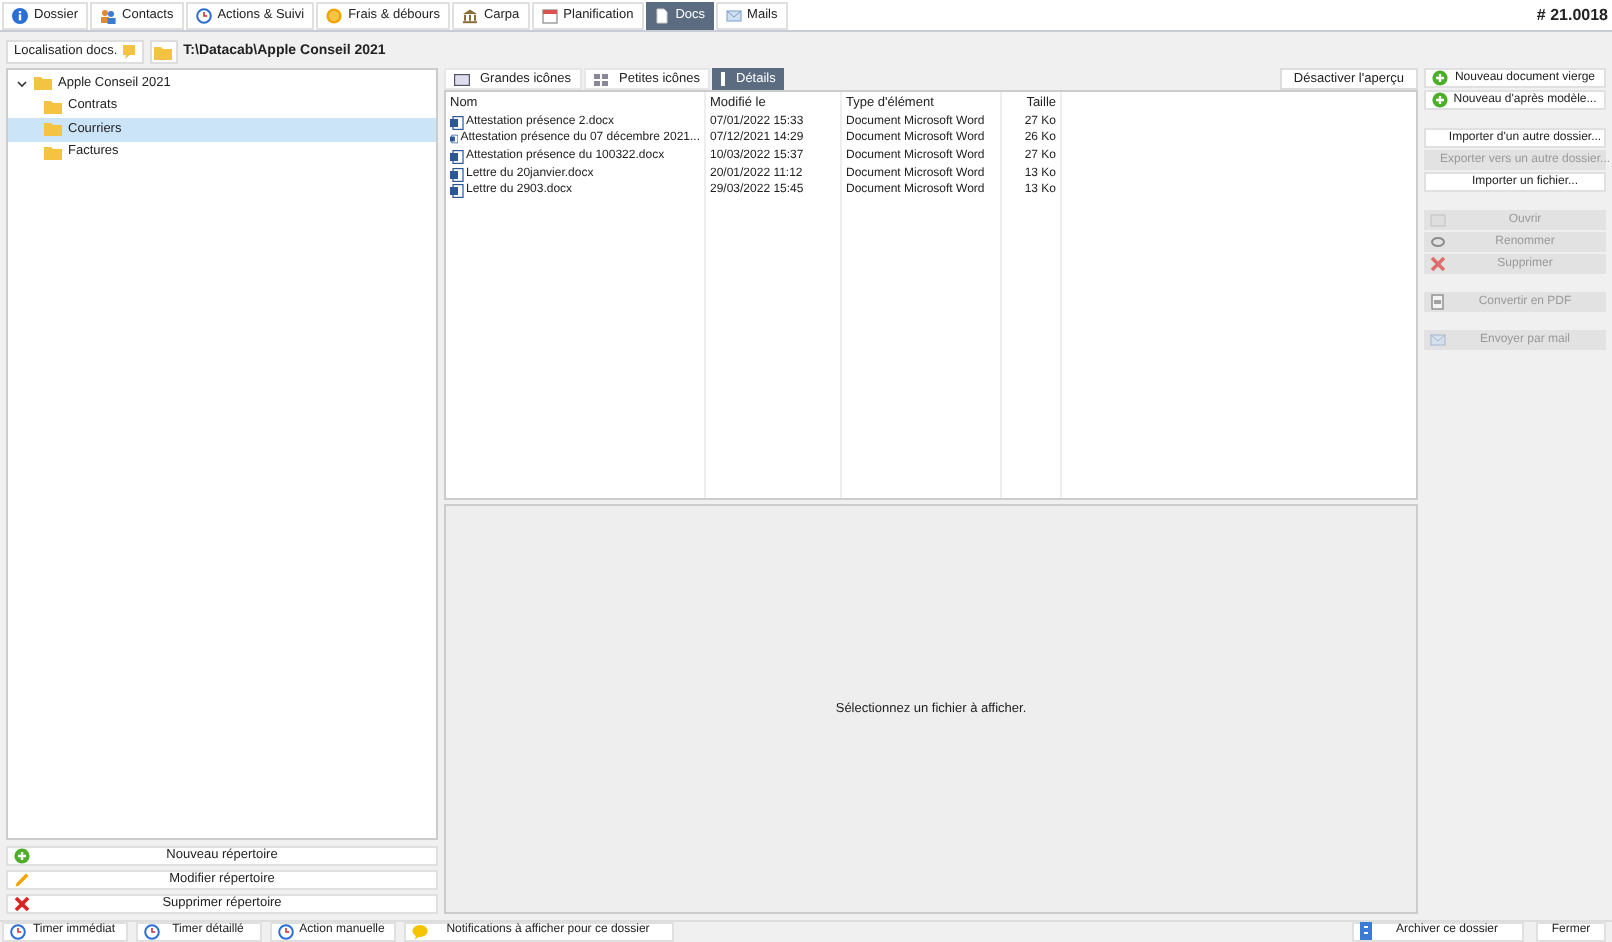 The width and height of the screenshot is (1612, 942). I want to click on bank-icon, so click(469, 15).